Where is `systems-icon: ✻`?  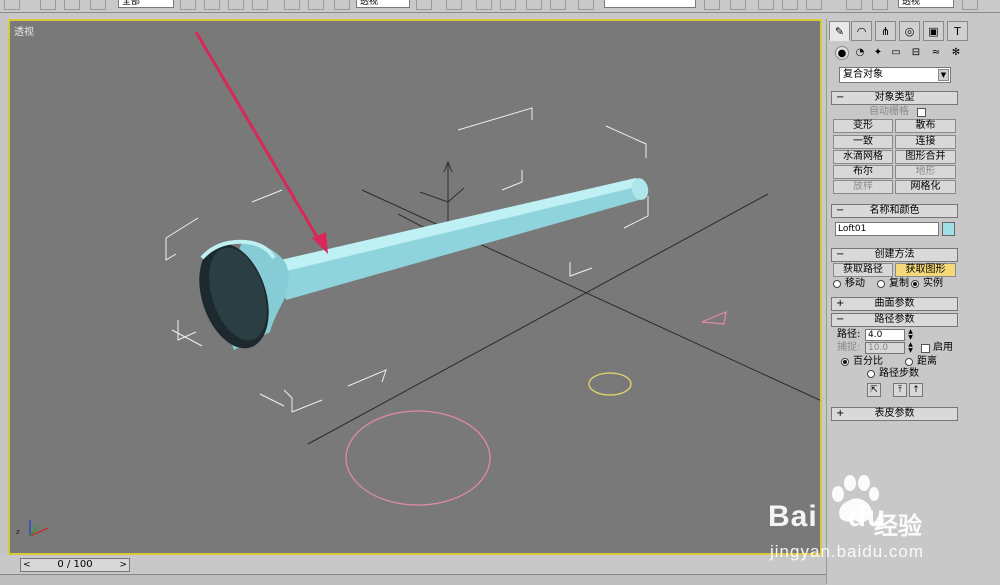 systems-icon: ✻ is located at coordinates (956, 53).